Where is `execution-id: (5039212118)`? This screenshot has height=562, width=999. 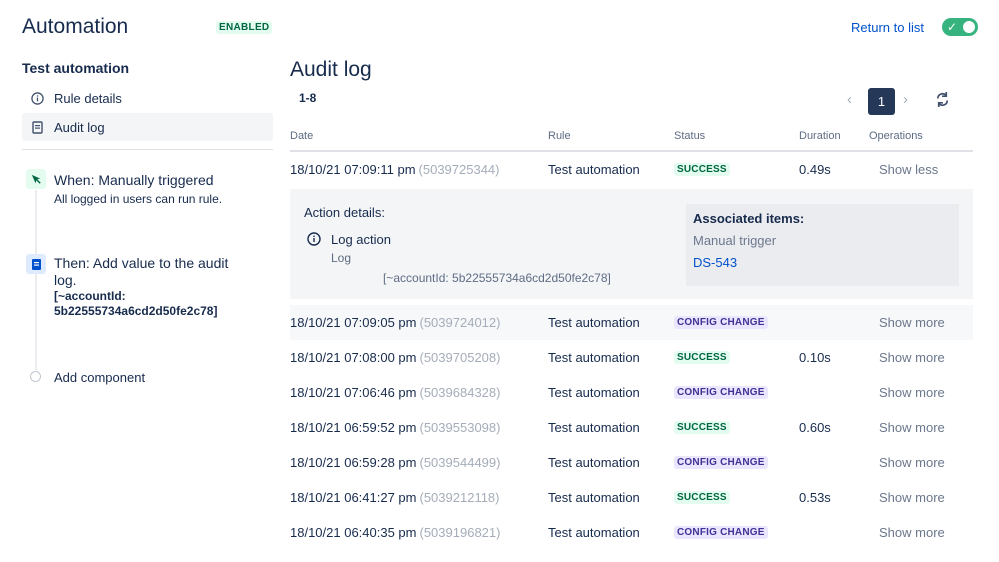 execution-id: (5039212118) is located at coordinates (459, 497).